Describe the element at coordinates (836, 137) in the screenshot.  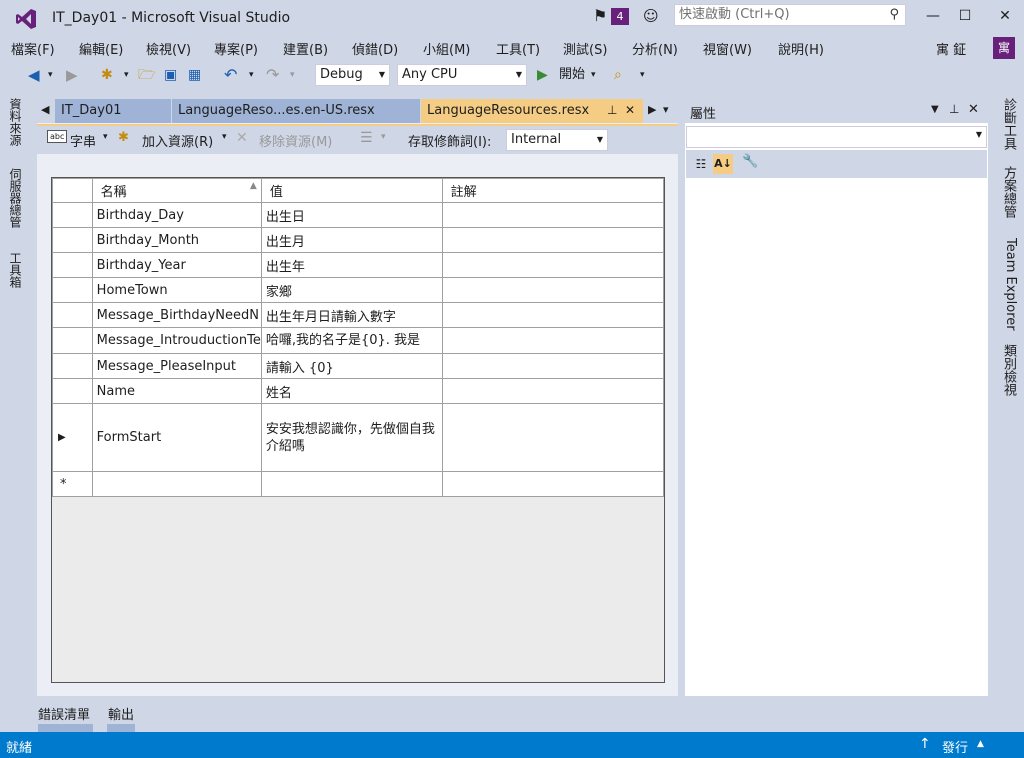
I see `object-selector: ▼` at that location.